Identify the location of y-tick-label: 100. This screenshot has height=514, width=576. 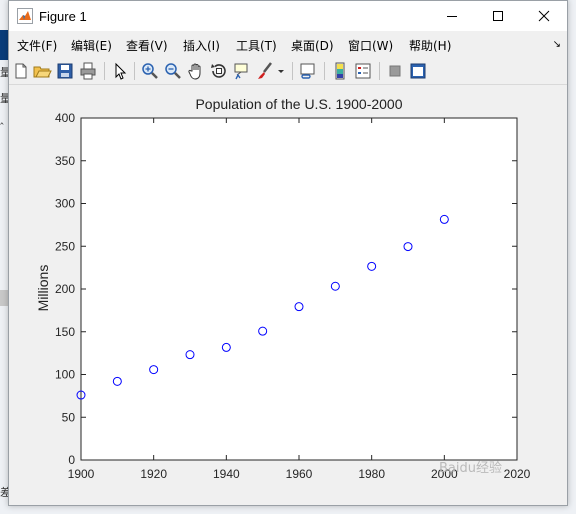
(65, 375).